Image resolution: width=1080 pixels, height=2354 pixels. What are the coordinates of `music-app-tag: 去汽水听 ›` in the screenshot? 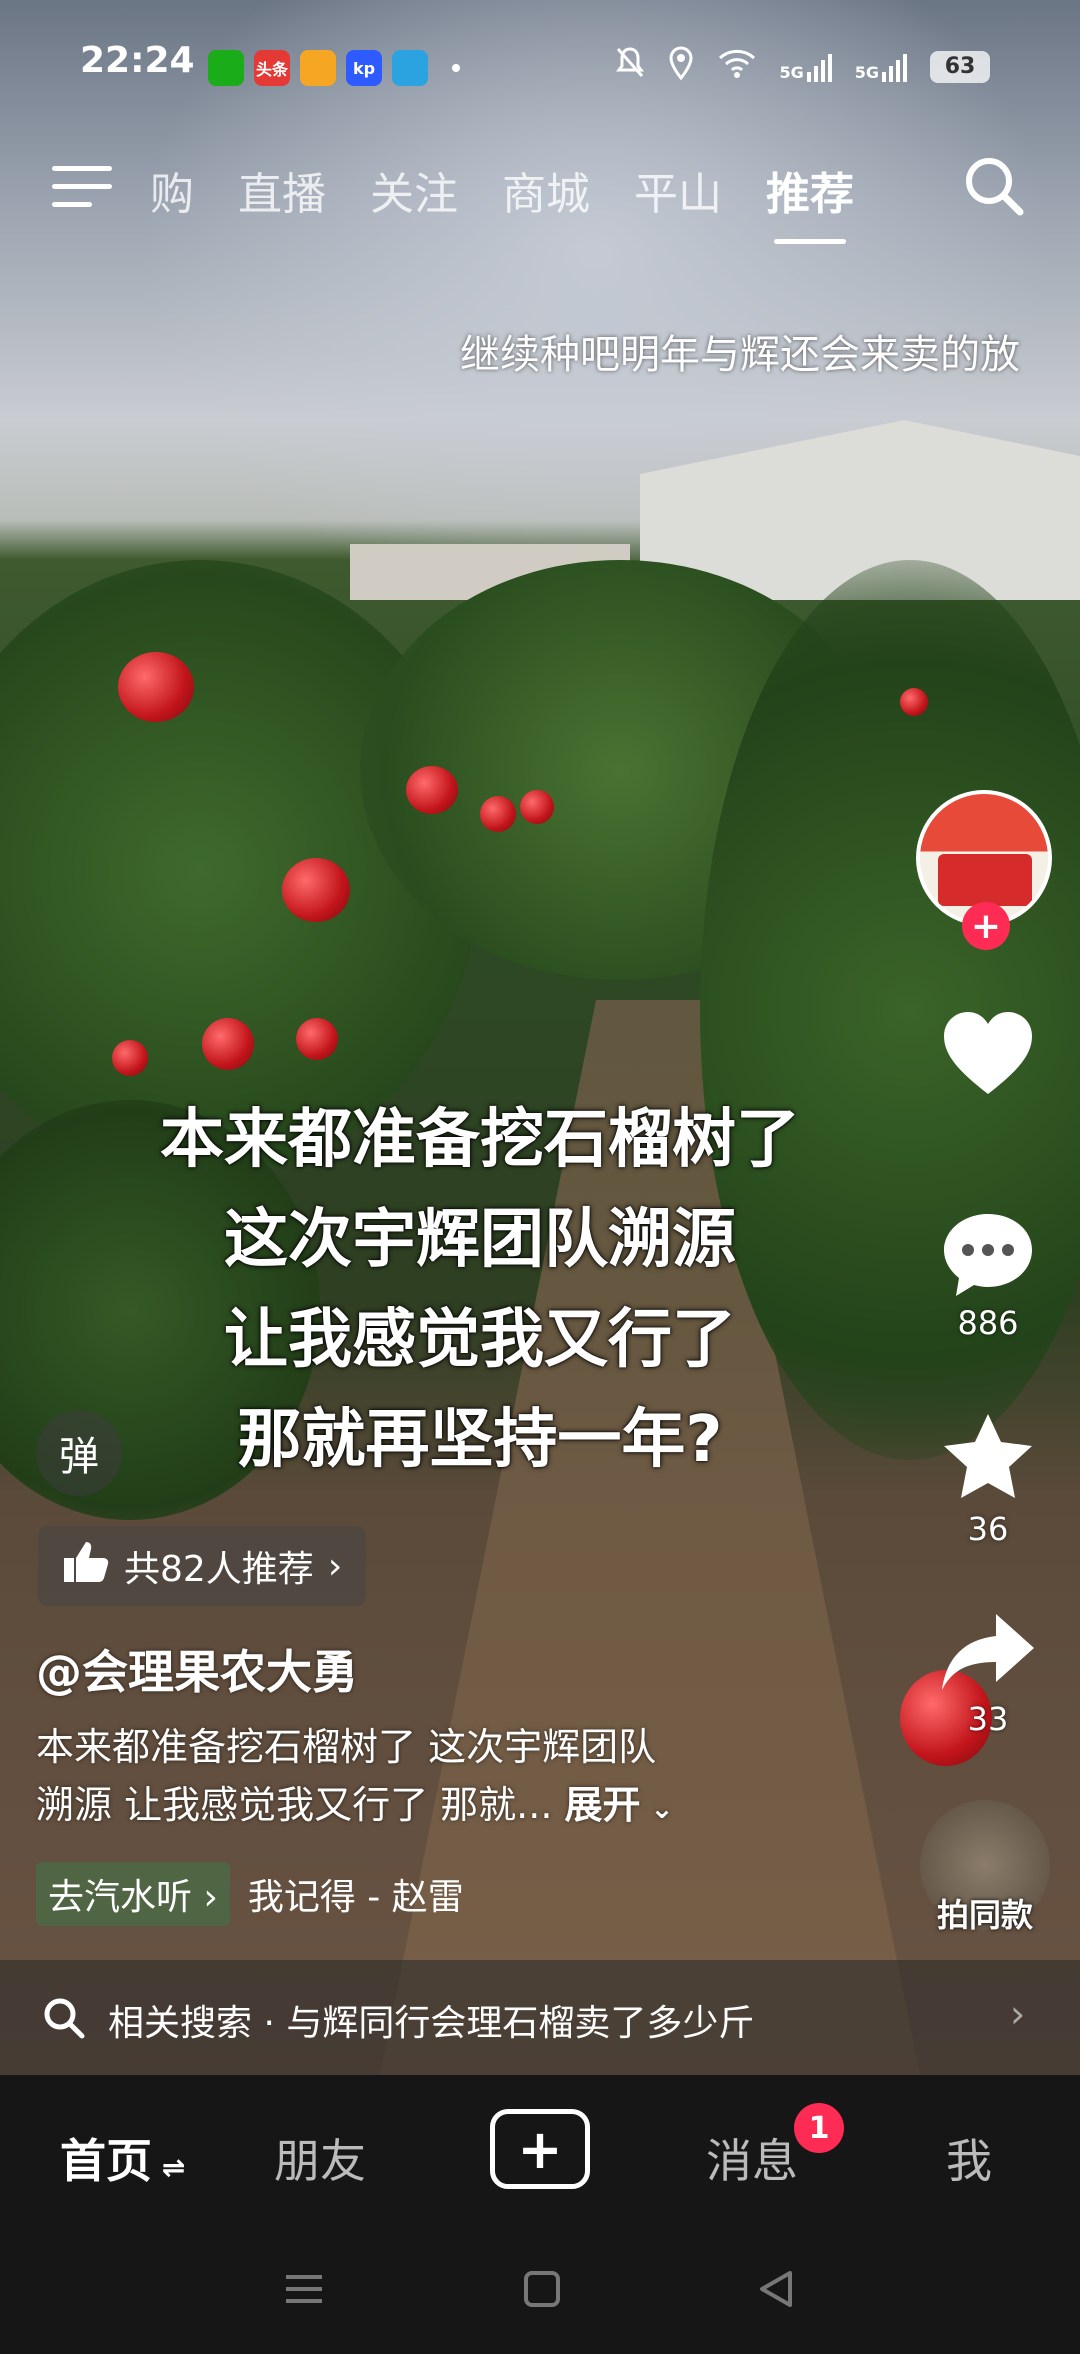 It's located at (133, 1894).